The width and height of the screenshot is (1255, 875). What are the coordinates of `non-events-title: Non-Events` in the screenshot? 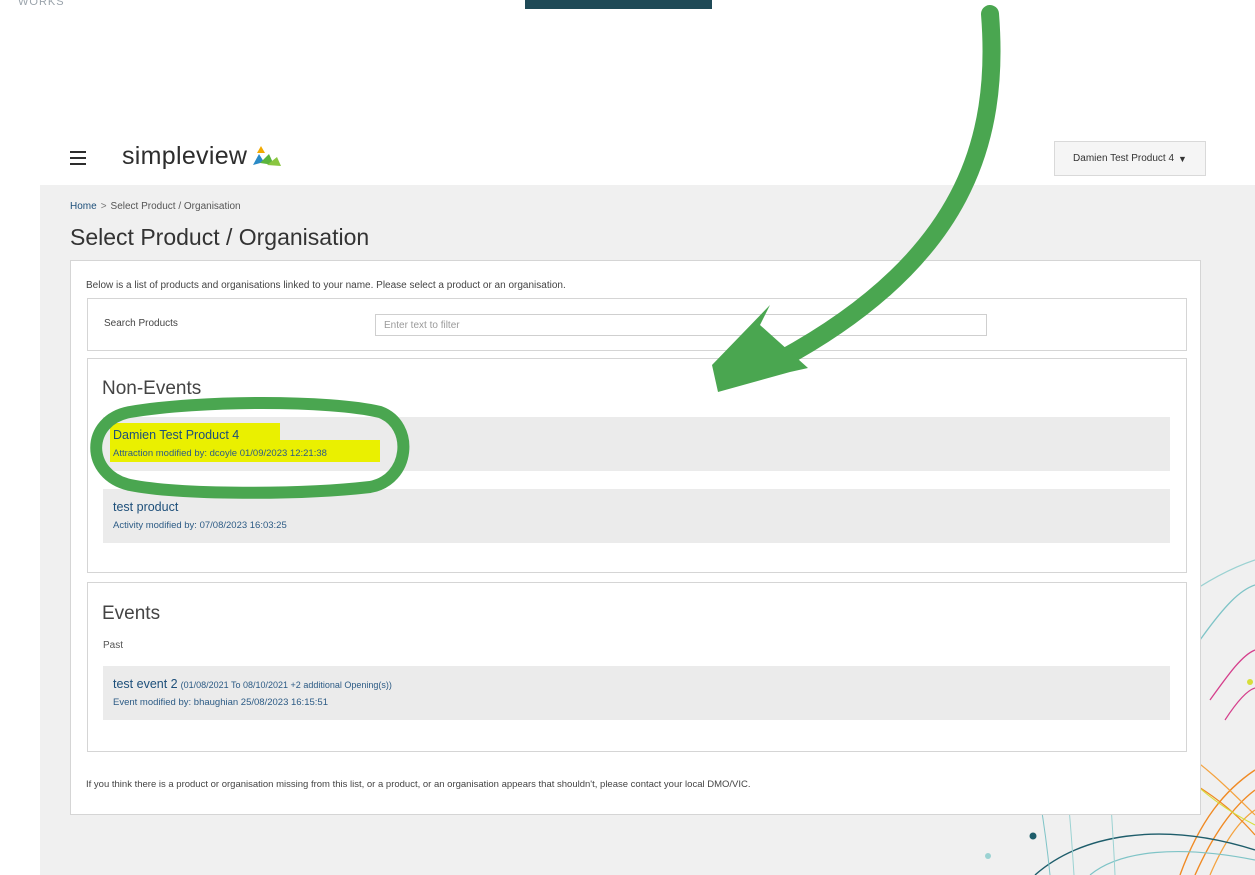 It's located at (152, 388).